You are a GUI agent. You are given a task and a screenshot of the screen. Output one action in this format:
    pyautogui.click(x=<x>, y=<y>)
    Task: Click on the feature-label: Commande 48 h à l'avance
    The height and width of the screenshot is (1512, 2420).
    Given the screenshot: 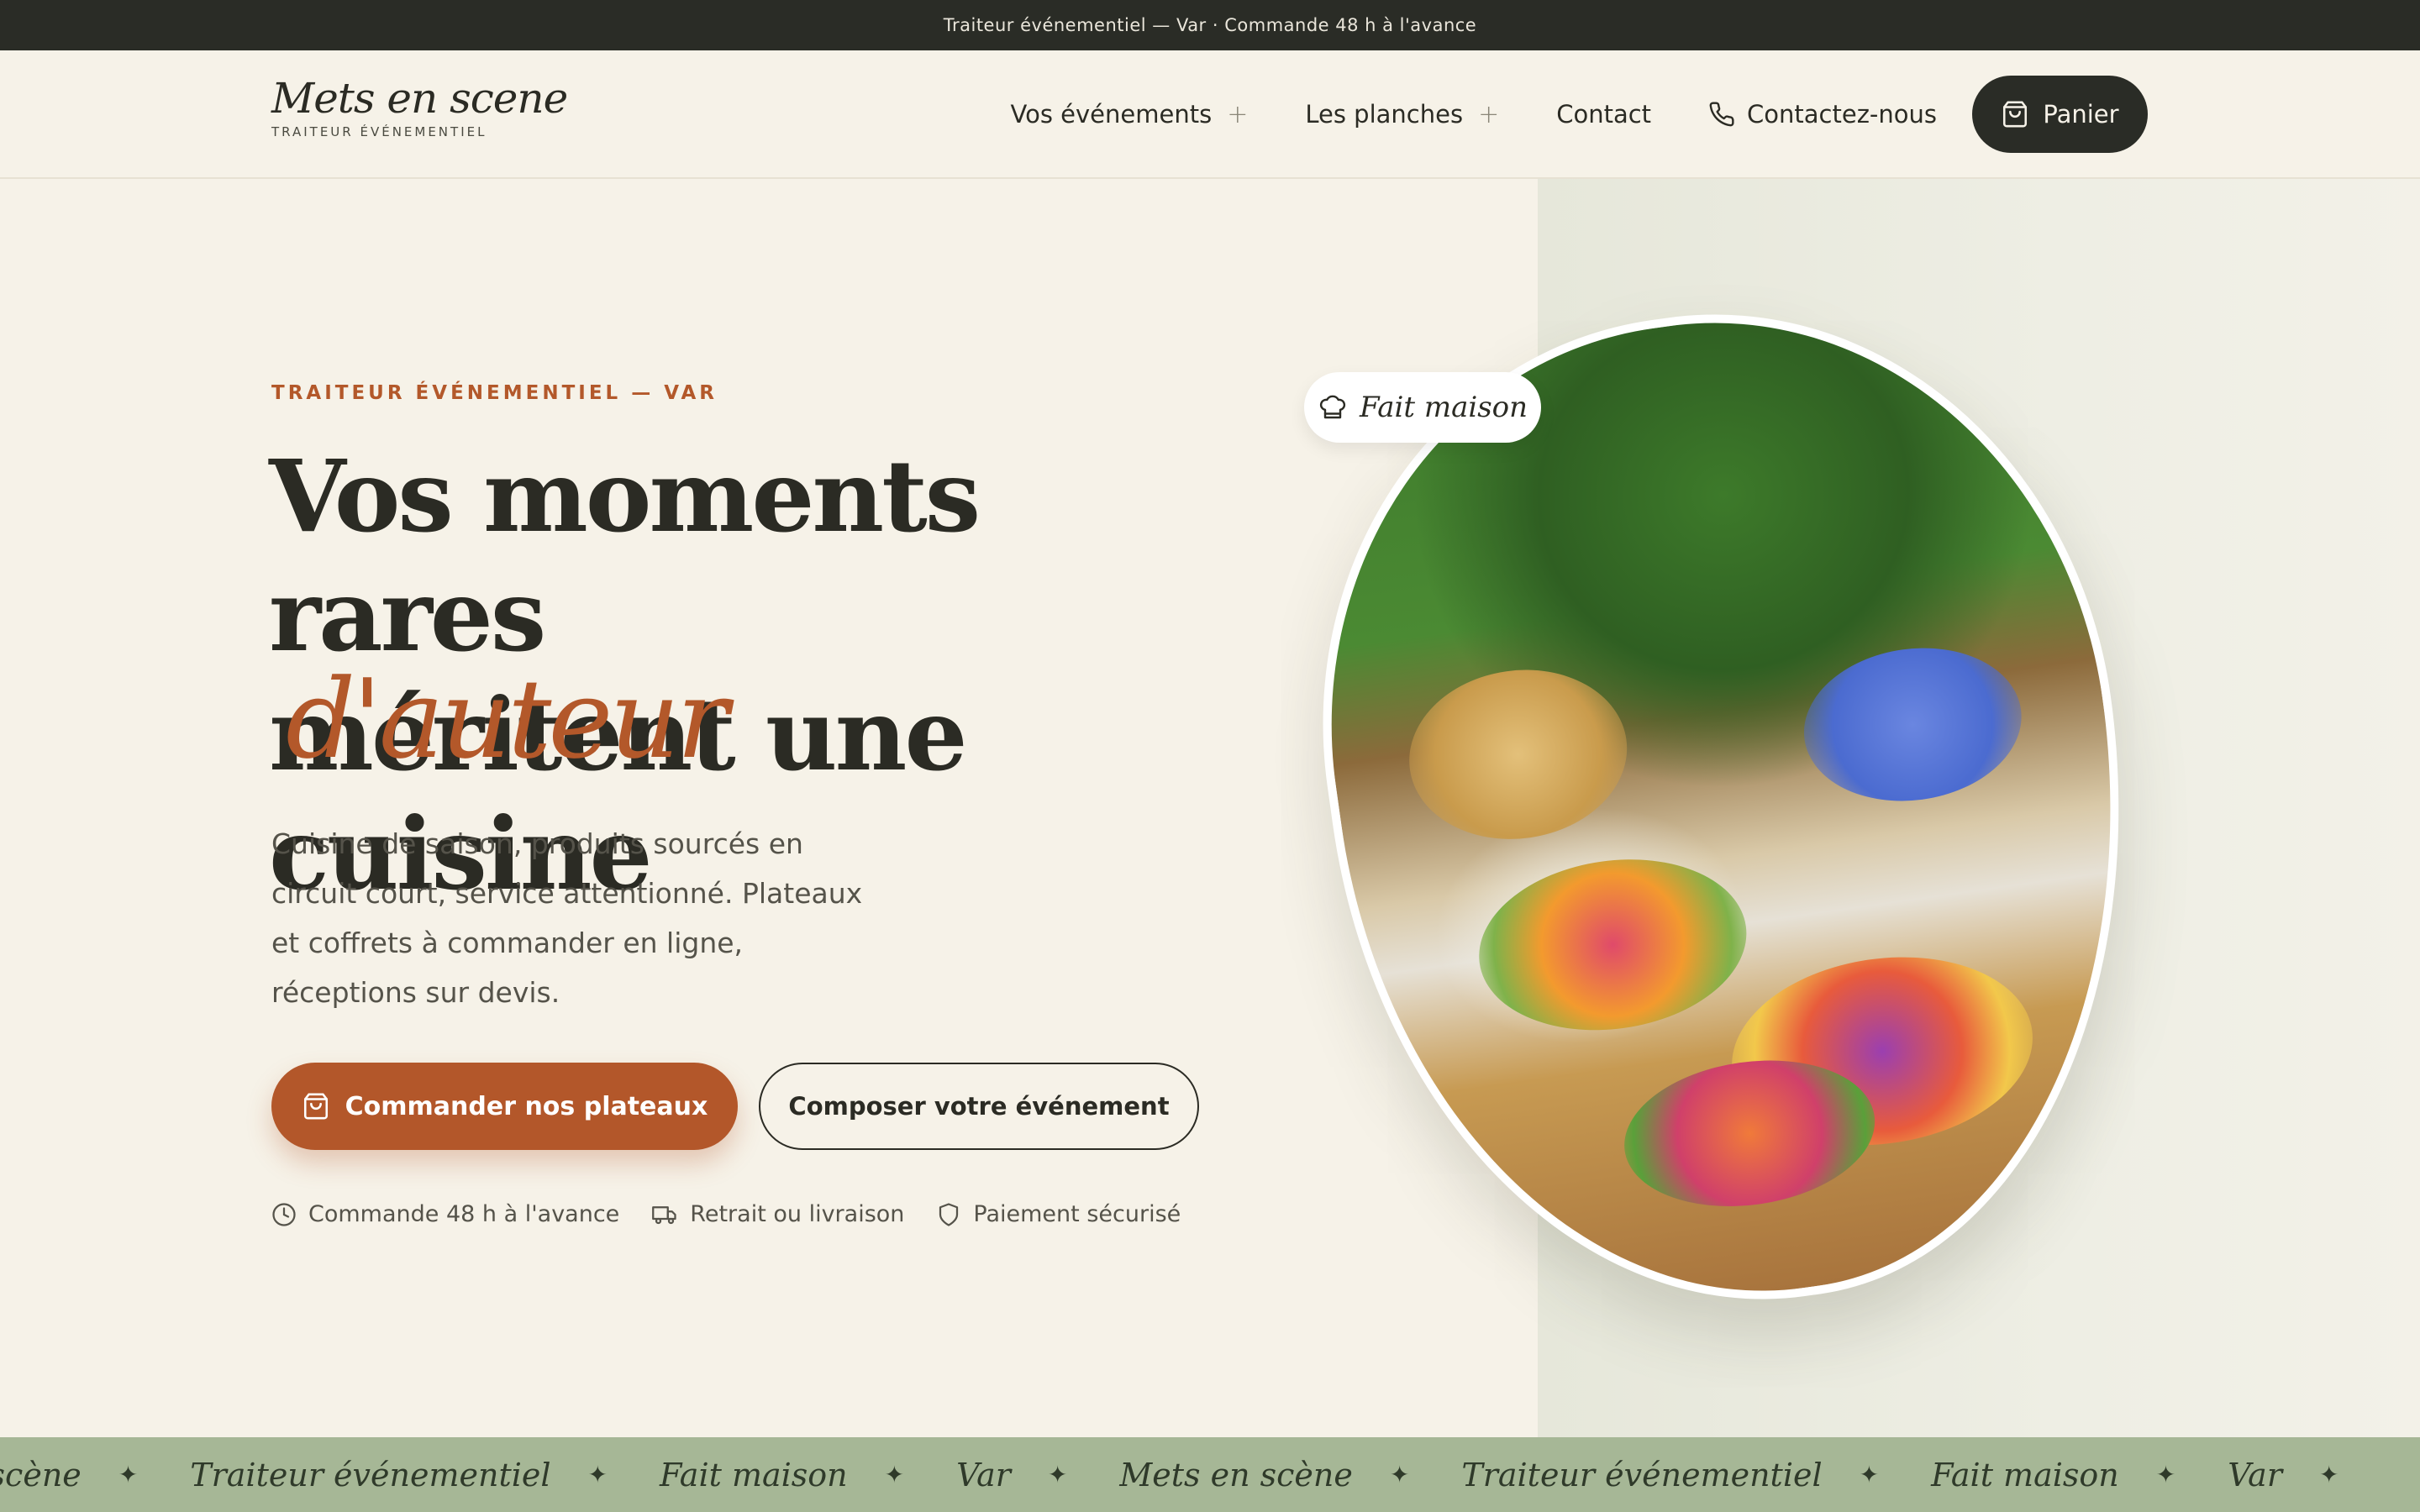 What is the action you would take?
    pyautogui.click(x=464, y=1214)
    